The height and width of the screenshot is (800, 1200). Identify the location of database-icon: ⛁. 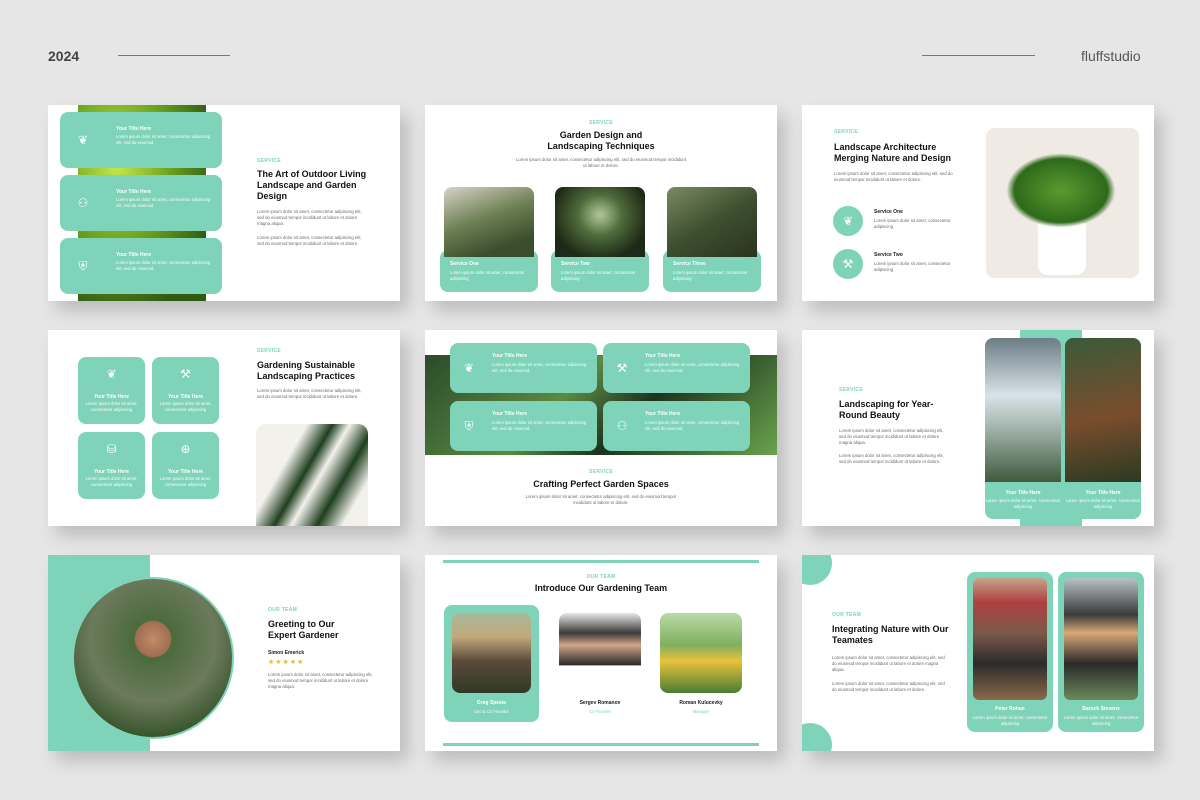
(111, 449).